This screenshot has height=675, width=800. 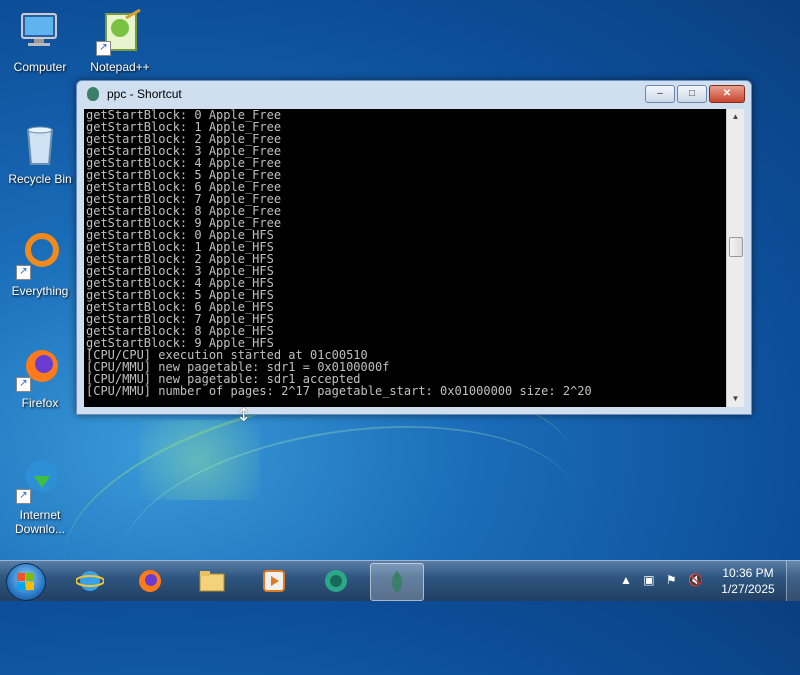 I want to click on ppc-icon, so click(x=397, y=582).